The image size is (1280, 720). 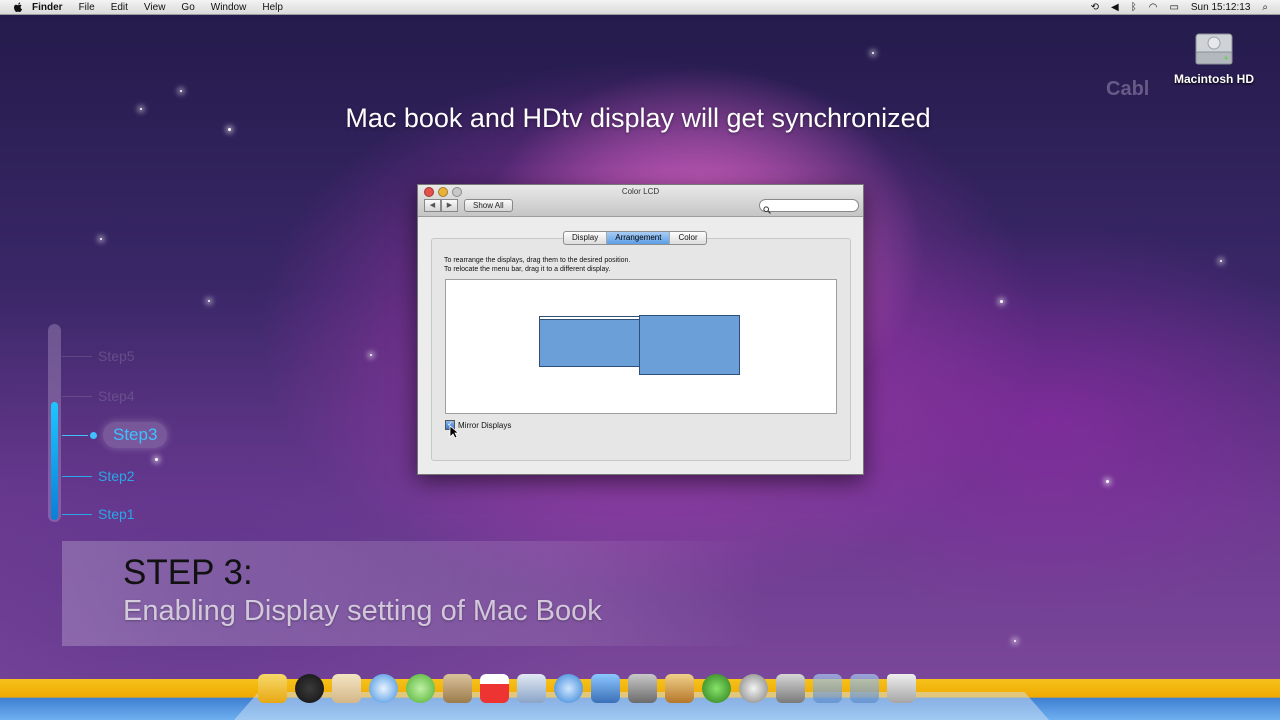 I want to click on preview-icon, so click(x=531, y=688).